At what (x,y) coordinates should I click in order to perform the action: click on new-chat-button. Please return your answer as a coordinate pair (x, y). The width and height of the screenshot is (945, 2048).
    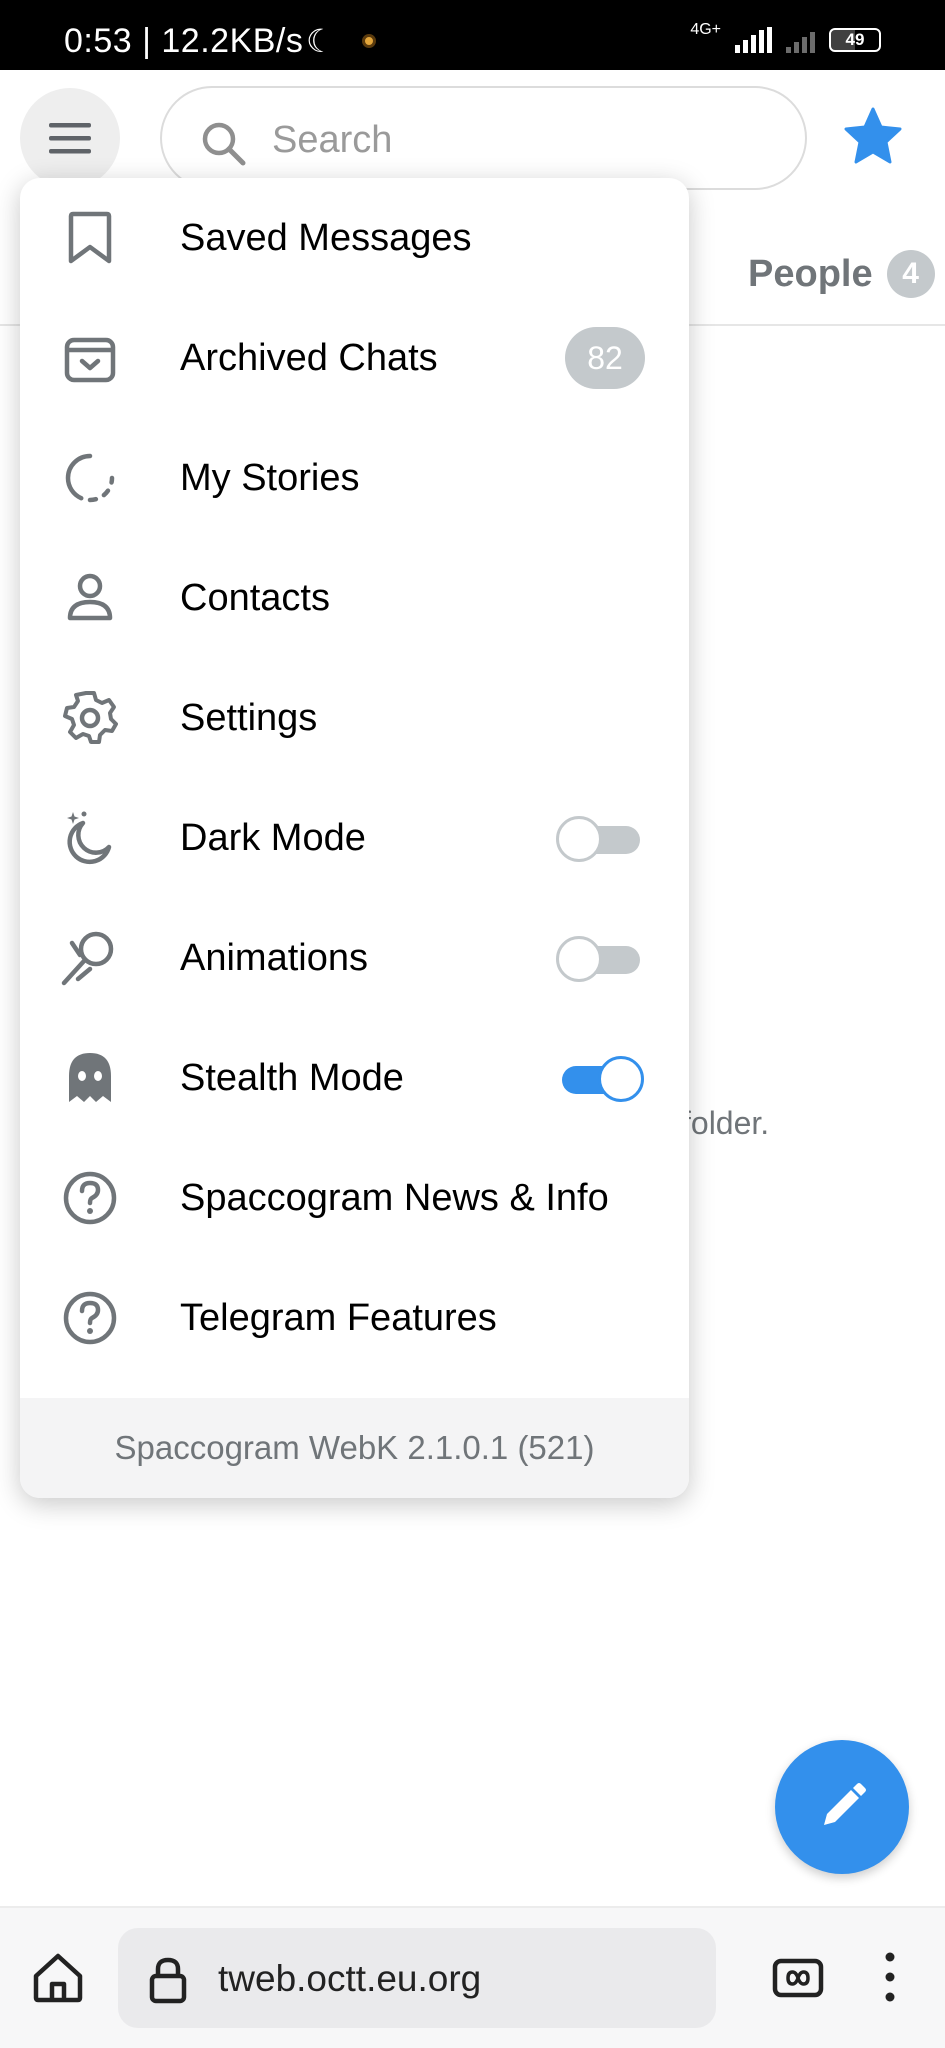
    Looking at the image, I should click on (842, 1807).